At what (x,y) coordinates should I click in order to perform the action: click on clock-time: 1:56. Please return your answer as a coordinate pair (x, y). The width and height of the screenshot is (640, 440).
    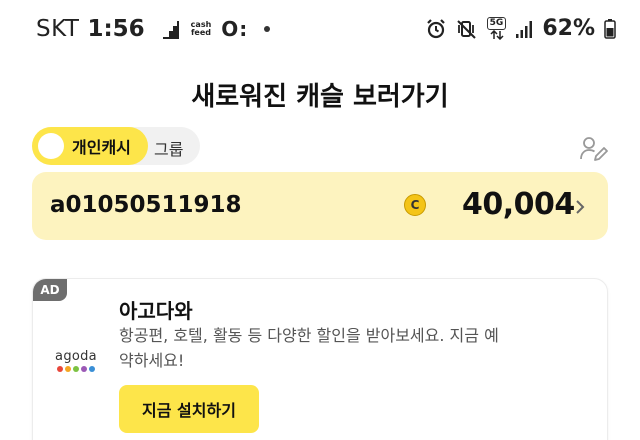
    Looking at the image, I should click on (116, 29).